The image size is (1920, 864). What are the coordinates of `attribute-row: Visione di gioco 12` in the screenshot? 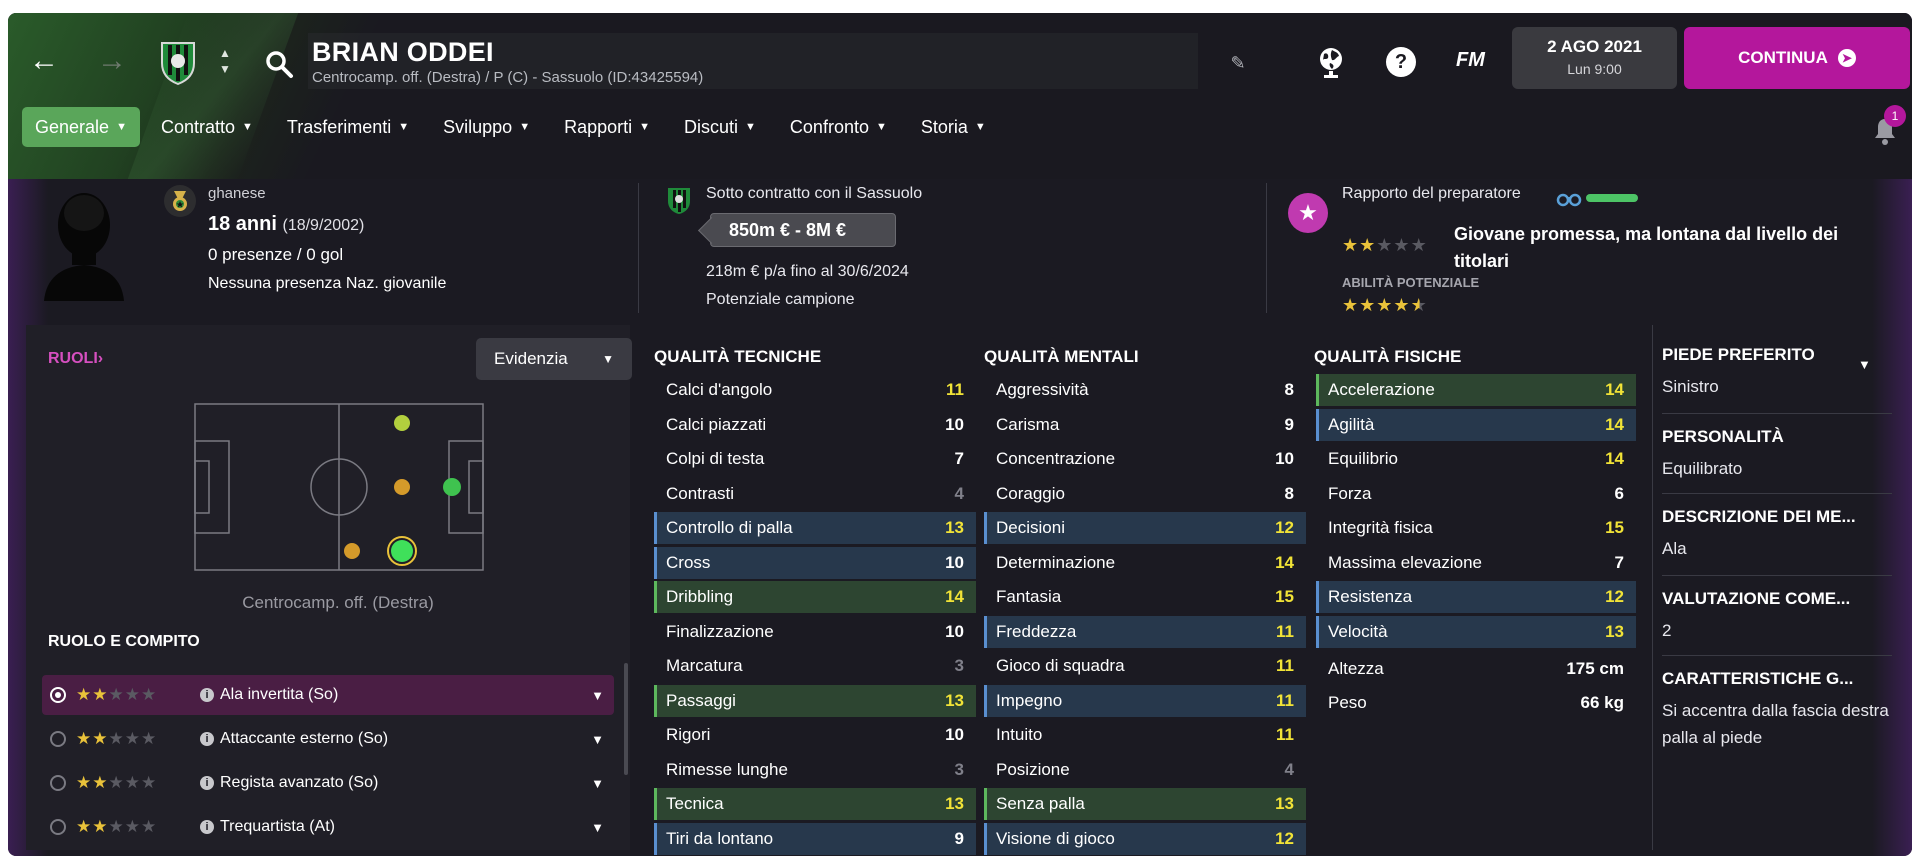 It's located at (1145, 838).